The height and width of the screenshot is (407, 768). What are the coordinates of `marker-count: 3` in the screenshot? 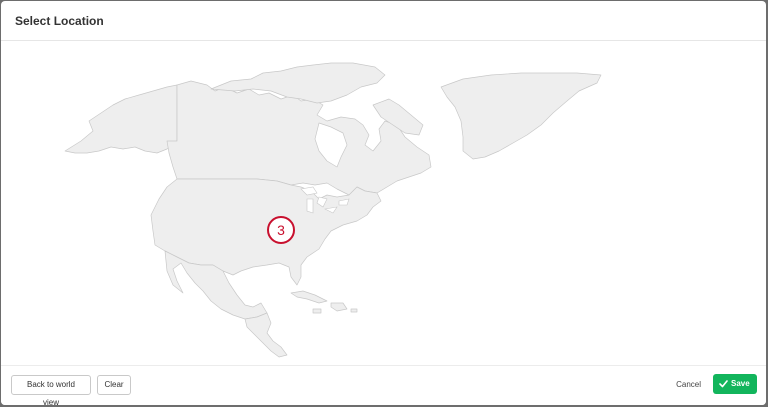 It's located at (281, 230).